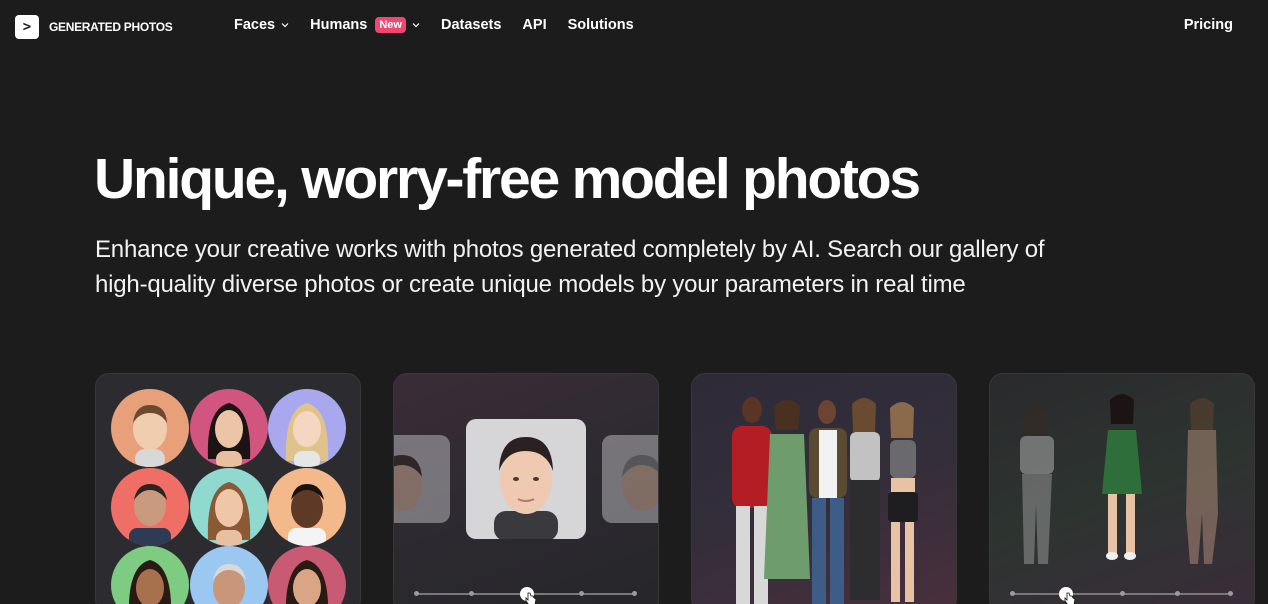 This screenshot has width=1268, height=604. I want to click on nav-item-faces: Faces, so click(261, 25).